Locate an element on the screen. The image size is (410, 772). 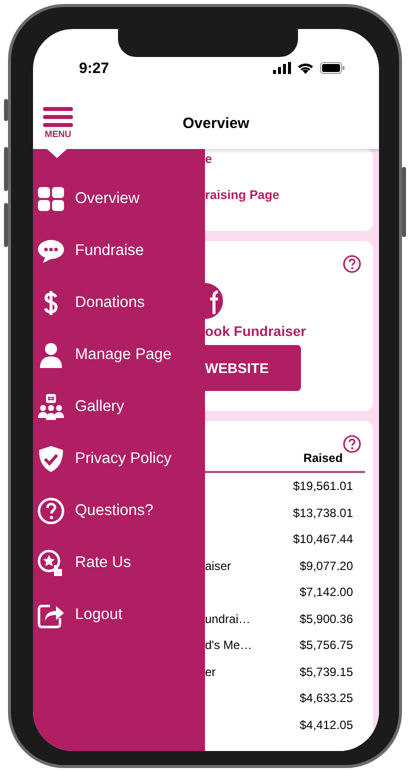
menu-item: Rate Us is located at coordinates (119, 563).